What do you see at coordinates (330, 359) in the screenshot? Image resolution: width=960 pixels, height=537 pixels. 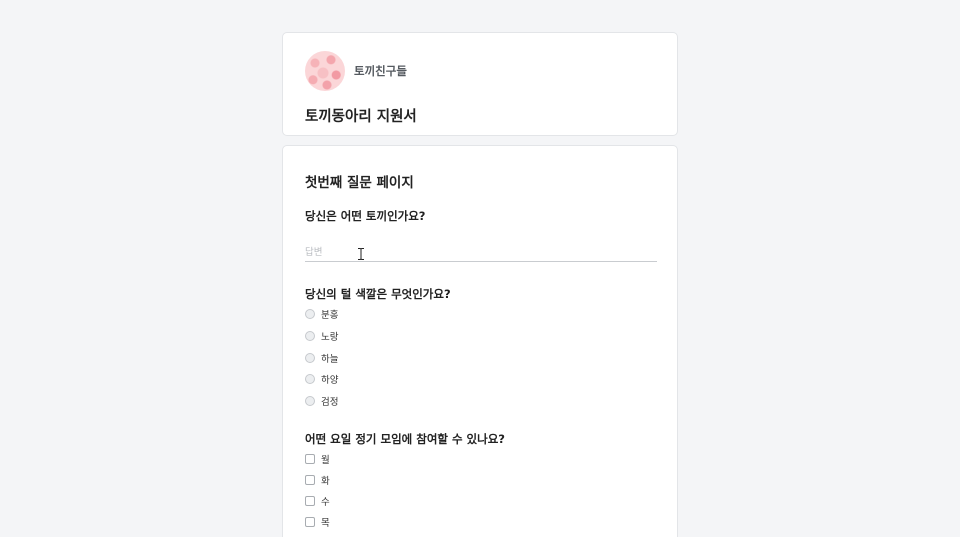 I see `option-label: 하늘` at bounding box center [330, 359].